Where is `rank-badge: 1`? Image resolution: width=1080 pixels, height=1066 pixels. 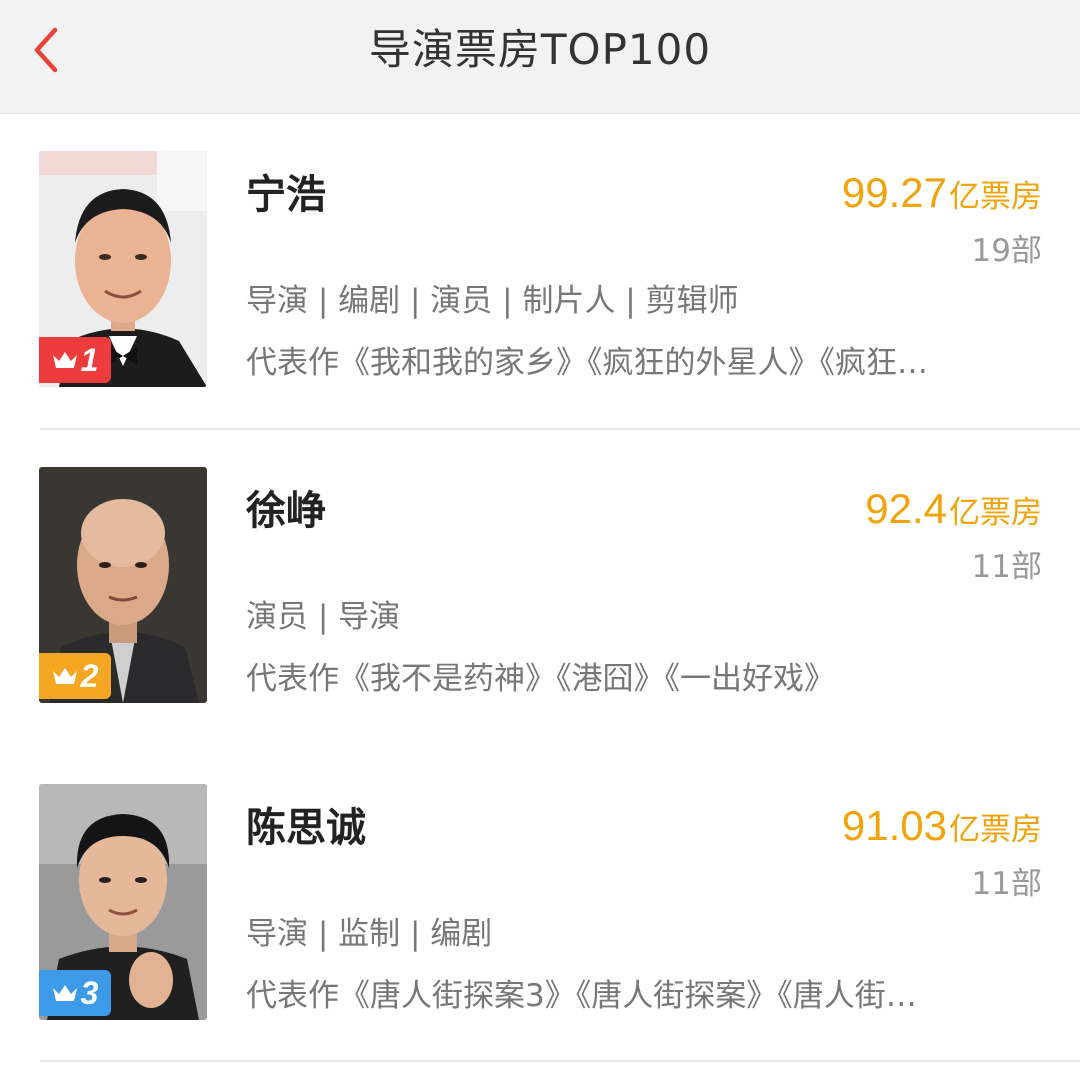
rank-badge: 1 is located at coordinates (75, 360).